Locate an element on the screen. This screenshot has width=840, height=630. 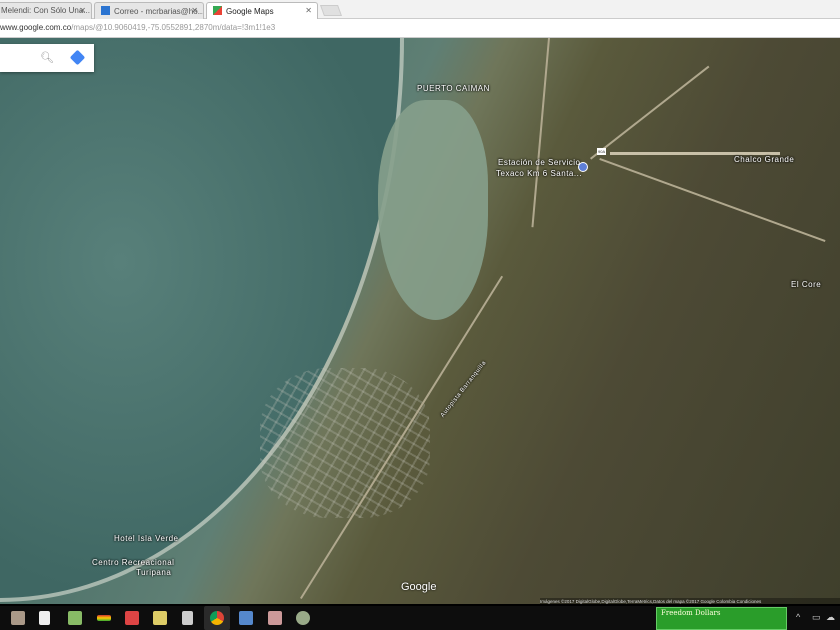
url-host: www.google.com.co is located at coordinates (36, 27).